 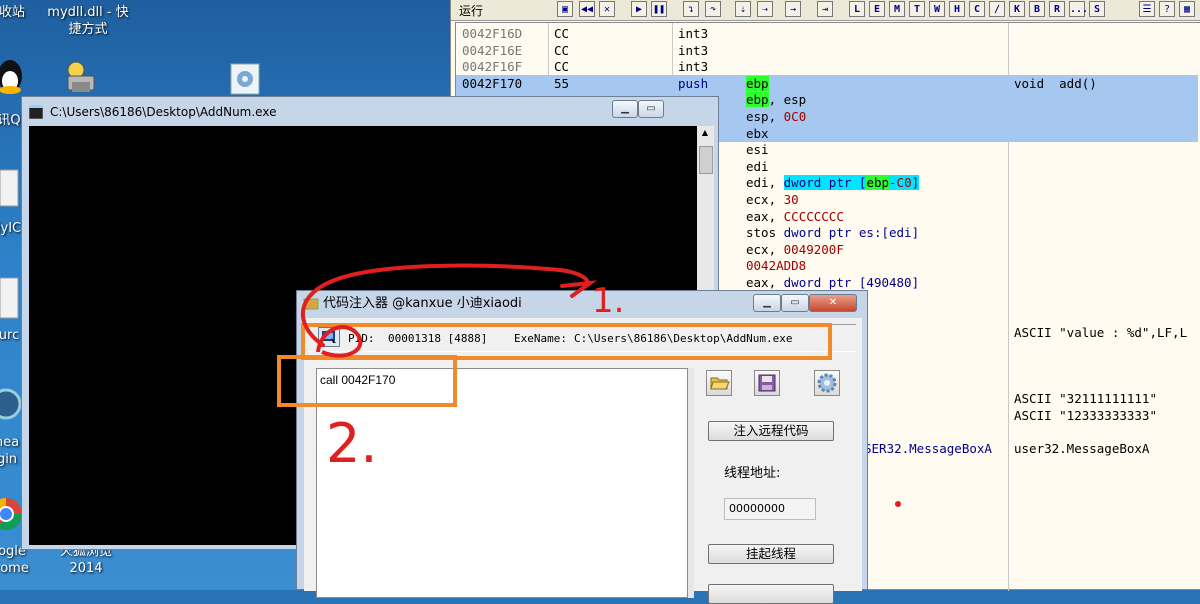 What do you see at coordinates (771, 594) in the screenshot?
I see `resume-thread-button` at bounding box center [771, 594].